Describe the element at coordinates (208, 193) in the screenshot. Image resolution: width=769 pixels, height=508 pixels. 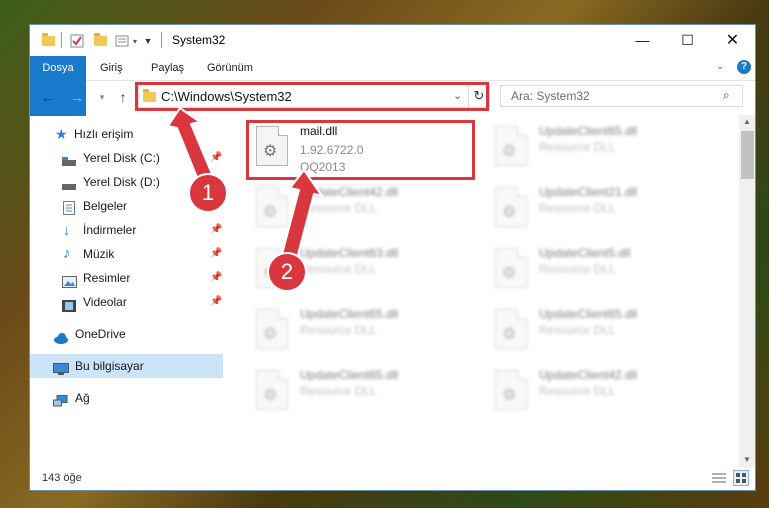
I see `callout-1: 1` at that location.